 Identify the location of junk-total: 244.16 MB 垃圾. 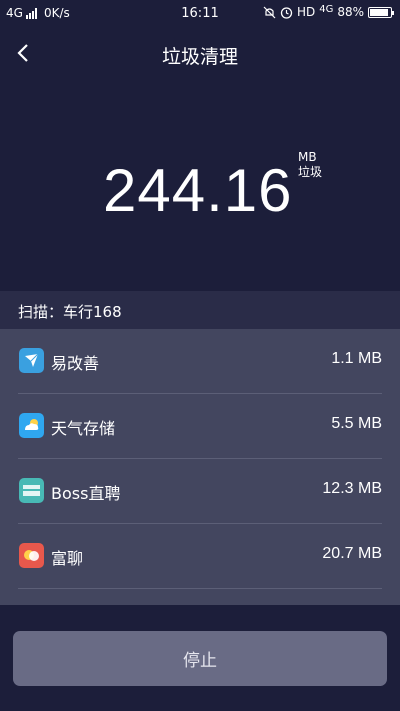
(200, 190).